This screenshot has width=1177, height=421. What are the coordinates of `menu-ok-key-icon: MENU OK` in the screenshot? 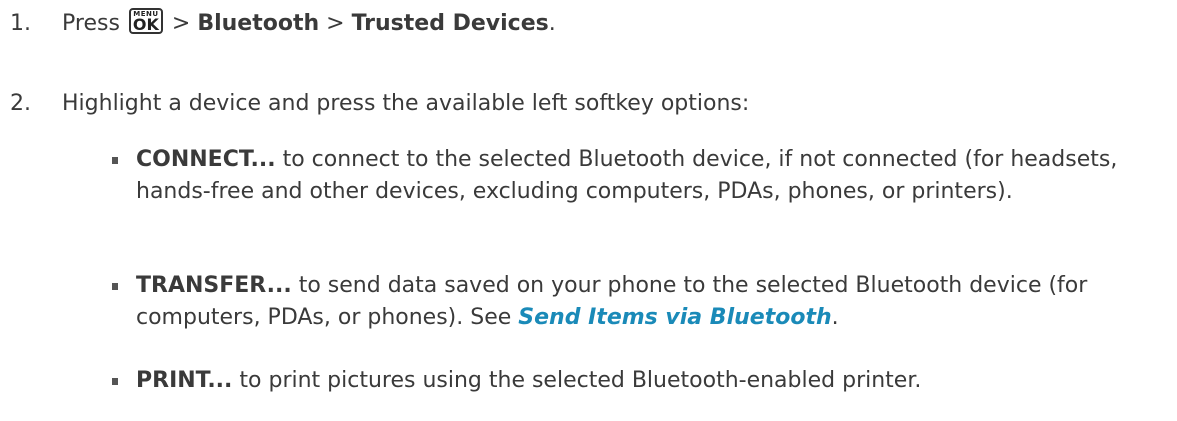 It's located at (145, 21).